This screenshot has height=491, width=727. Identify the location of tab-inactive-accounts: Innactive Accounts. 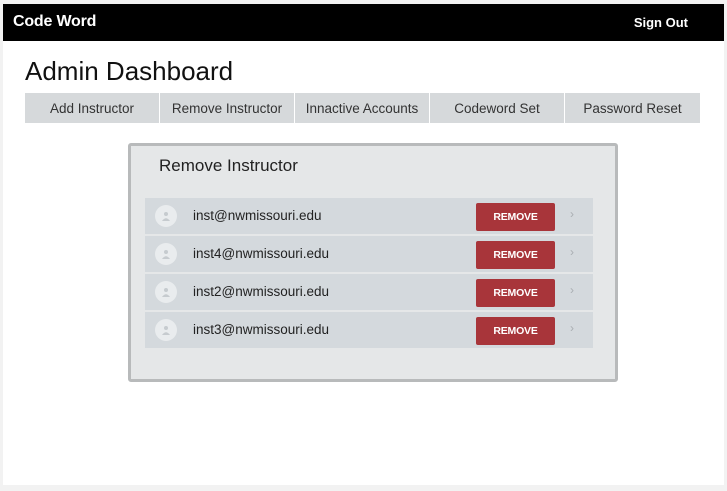
(362, 108).